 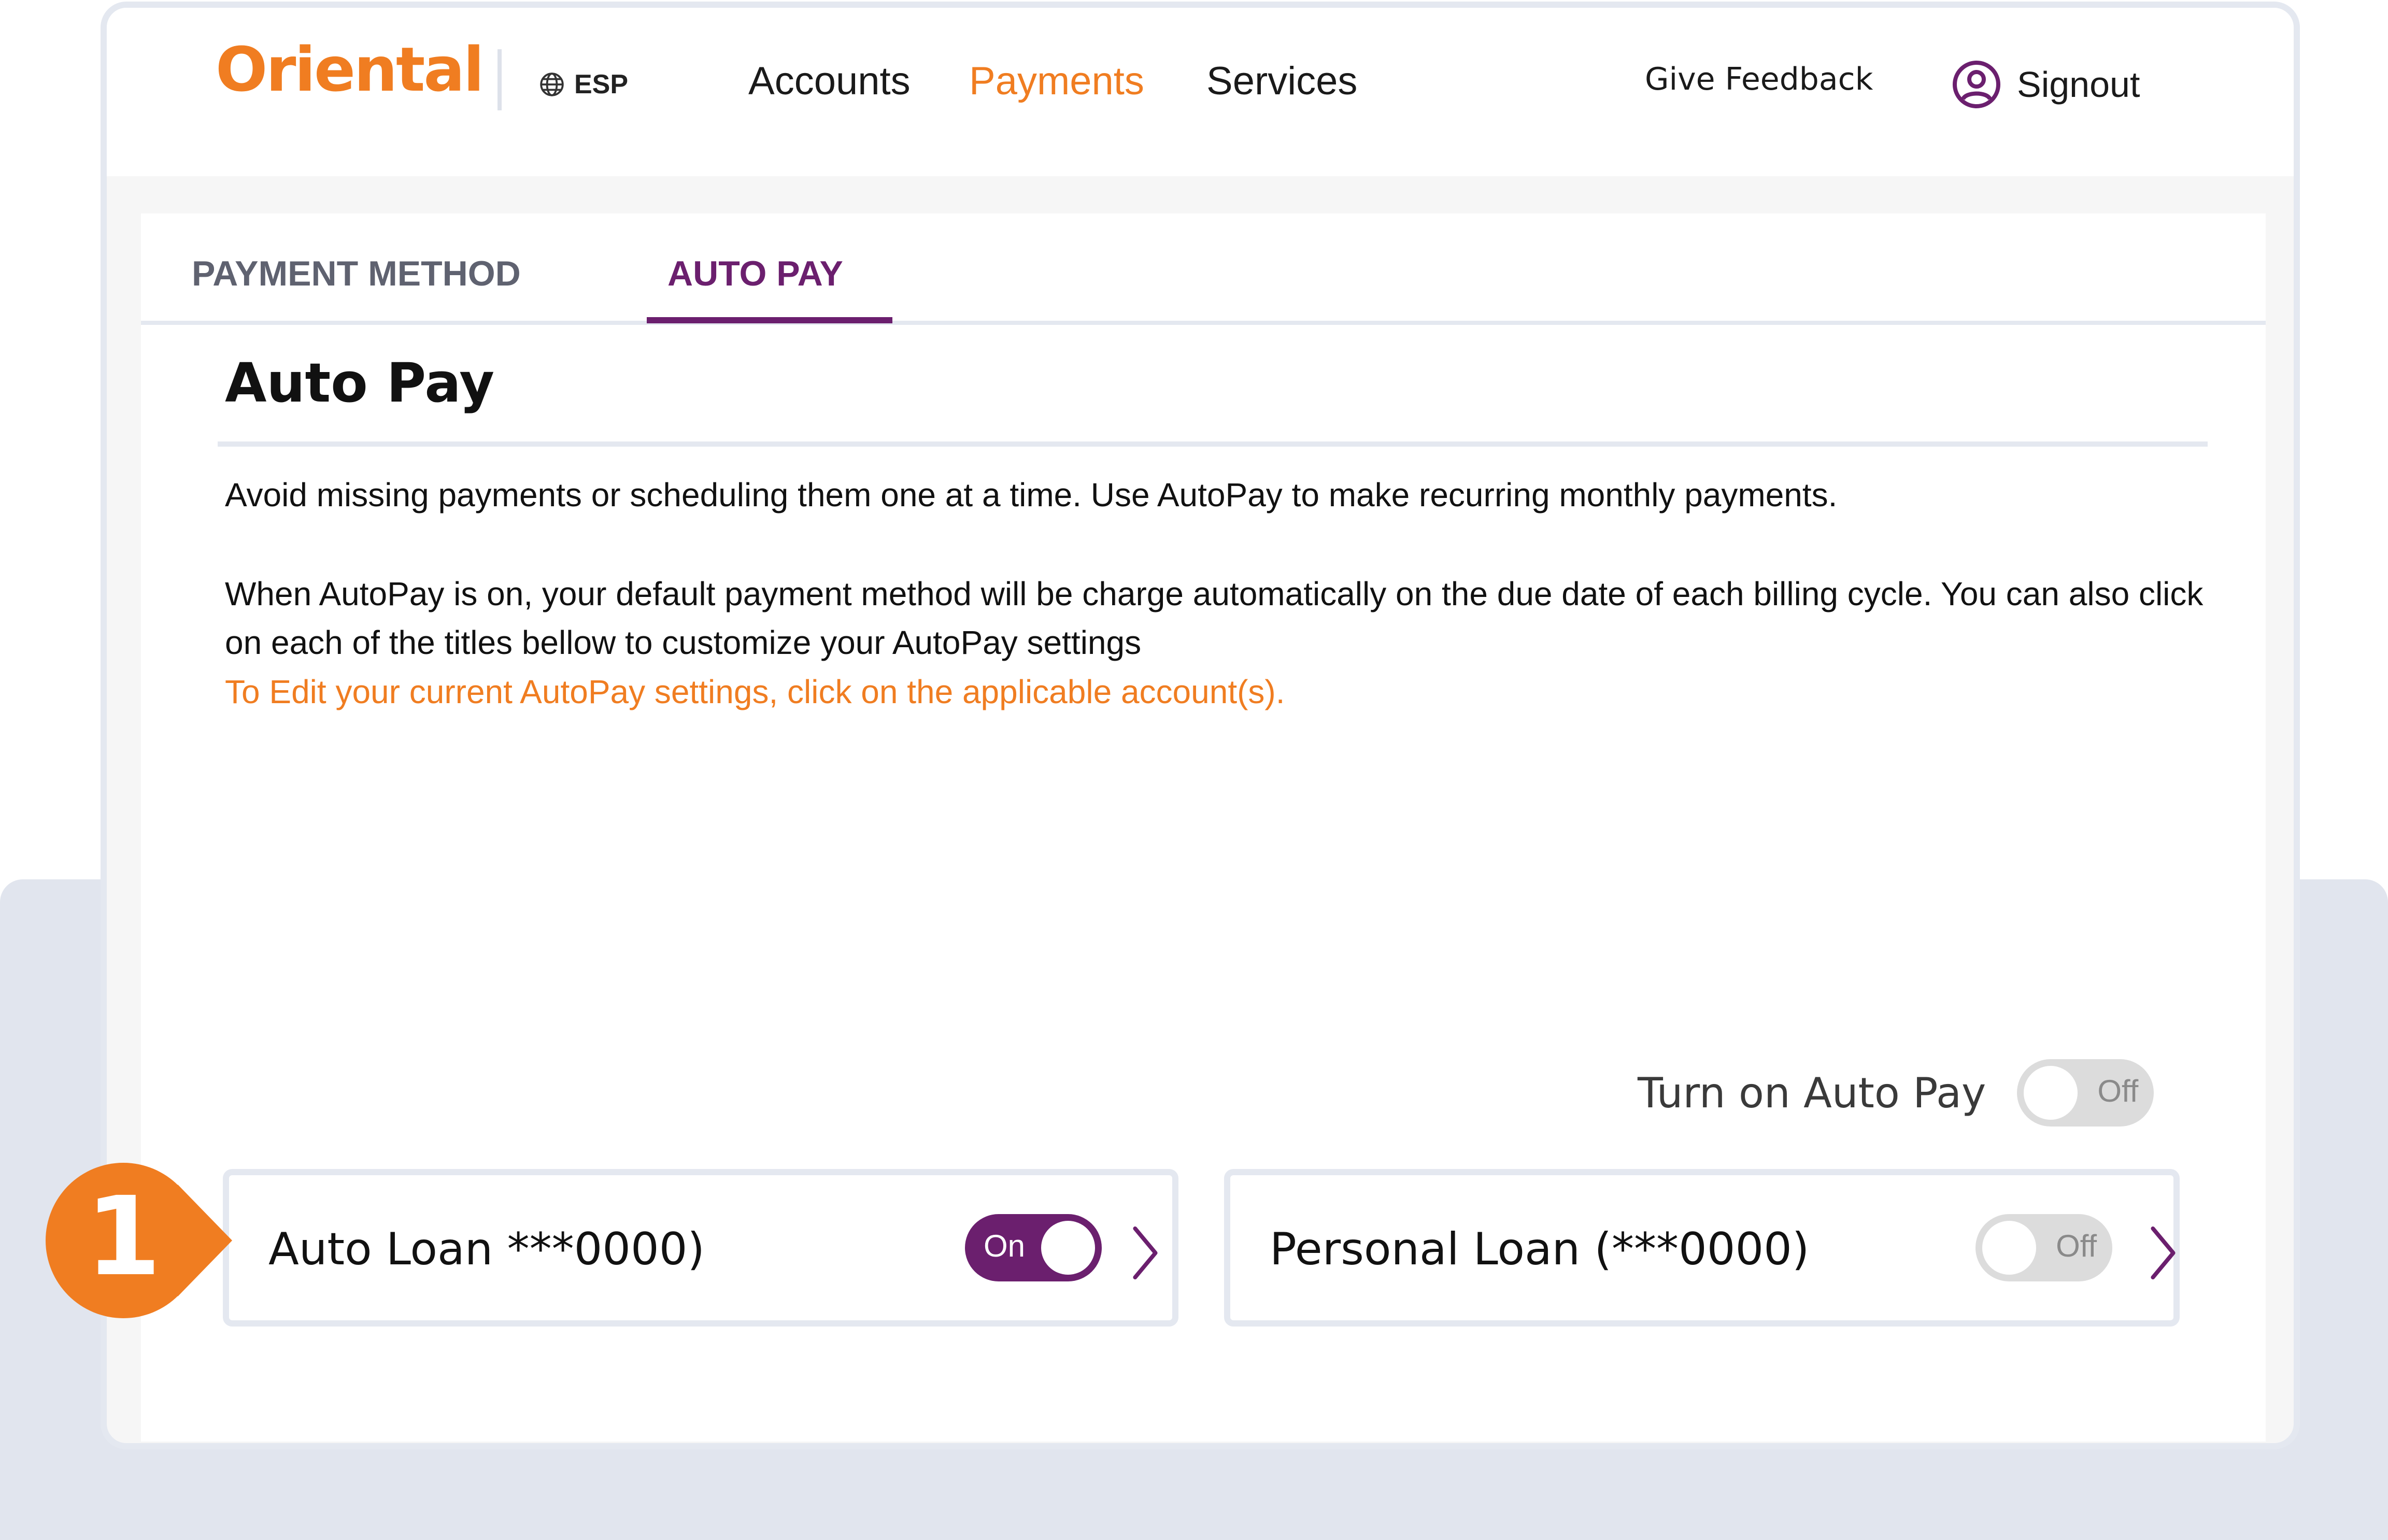 What do you see at coordinates (1812, 1093) in the screenshot?
I see `master-autopay-label: Turn on Auto Pay` at bounding box center [1812, 1093].